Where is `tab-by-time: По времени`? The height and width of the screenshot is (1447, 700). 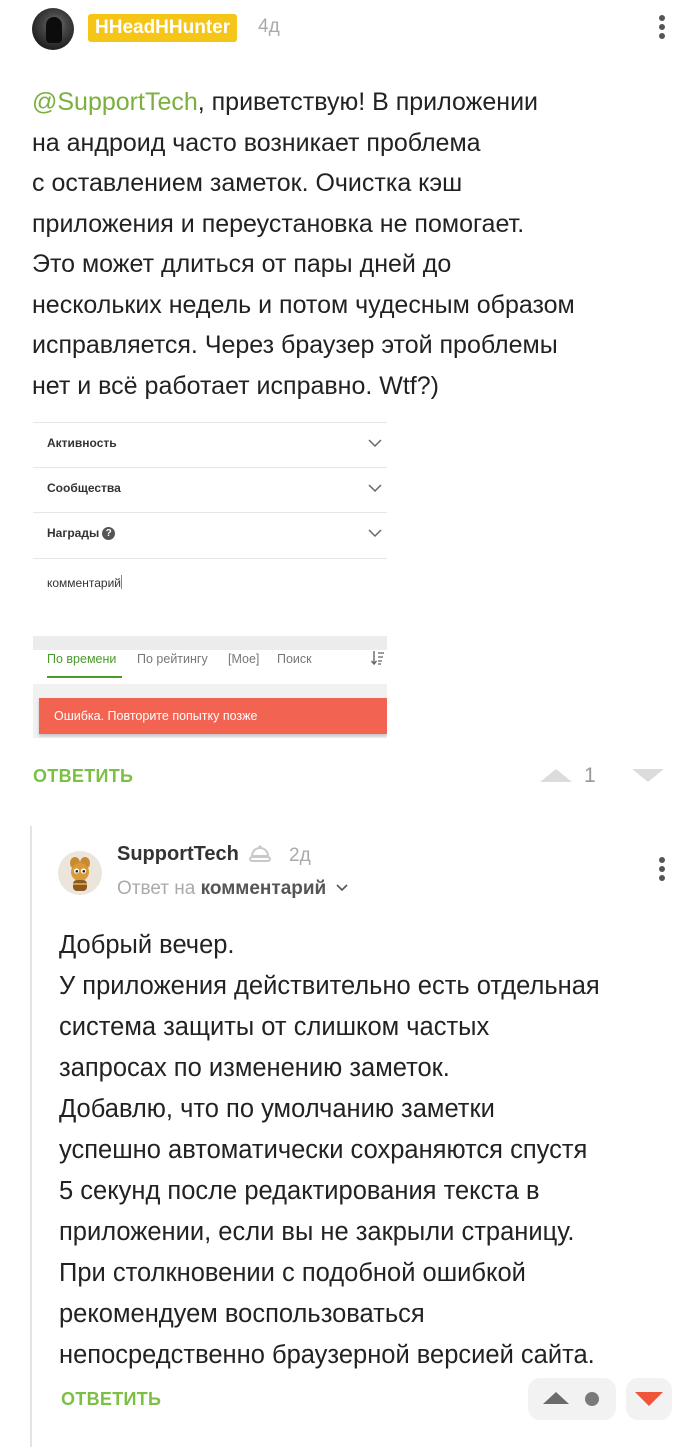
tab-by-time: По времени is located at coordinates (82, 659).